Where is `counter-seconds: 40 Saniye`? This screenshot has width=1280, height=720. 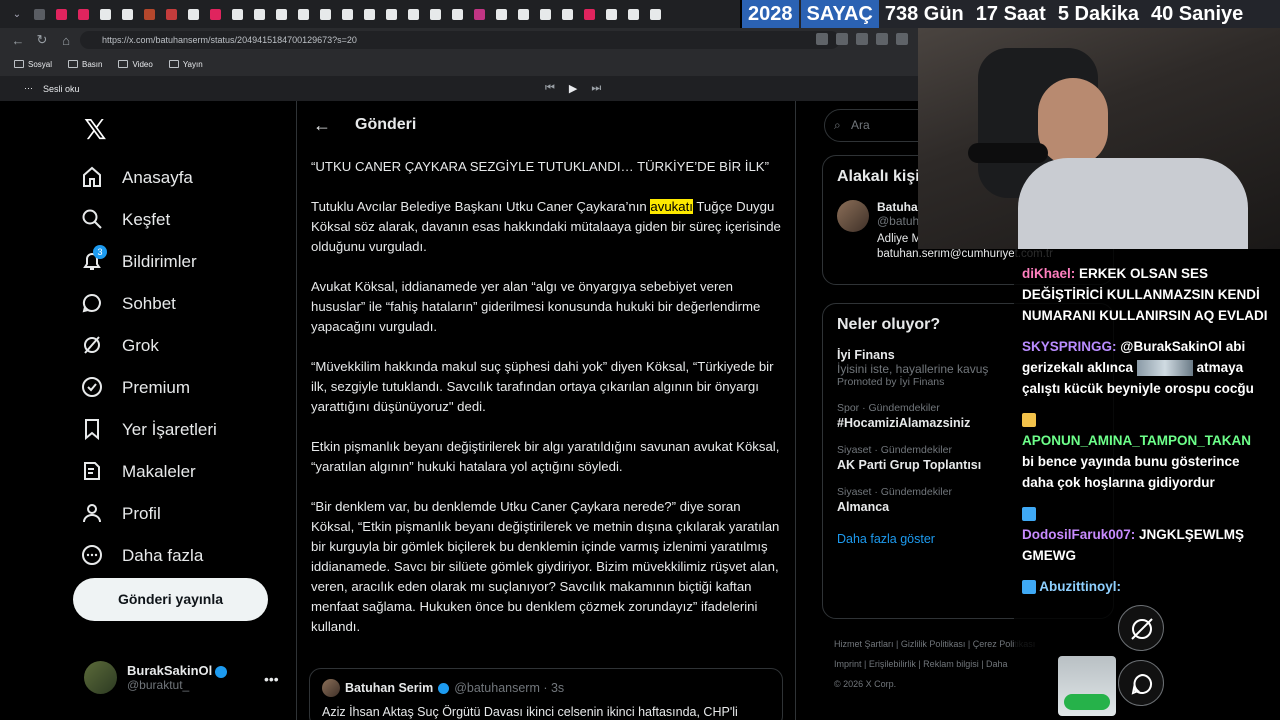
counter-seconds: 40 Saniye is located at coordinates (1197, 14).